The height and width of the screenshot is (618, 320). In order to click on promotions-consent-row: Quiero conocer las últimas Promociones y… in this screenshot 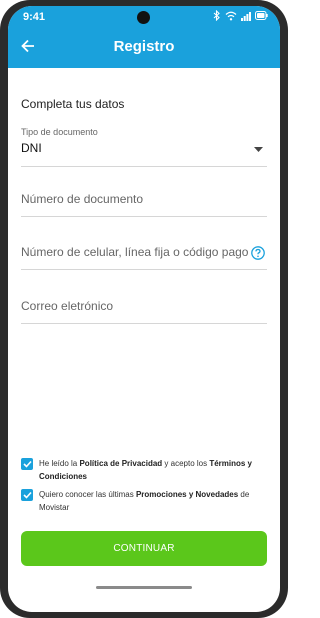, I will do `click(144, 501)`.